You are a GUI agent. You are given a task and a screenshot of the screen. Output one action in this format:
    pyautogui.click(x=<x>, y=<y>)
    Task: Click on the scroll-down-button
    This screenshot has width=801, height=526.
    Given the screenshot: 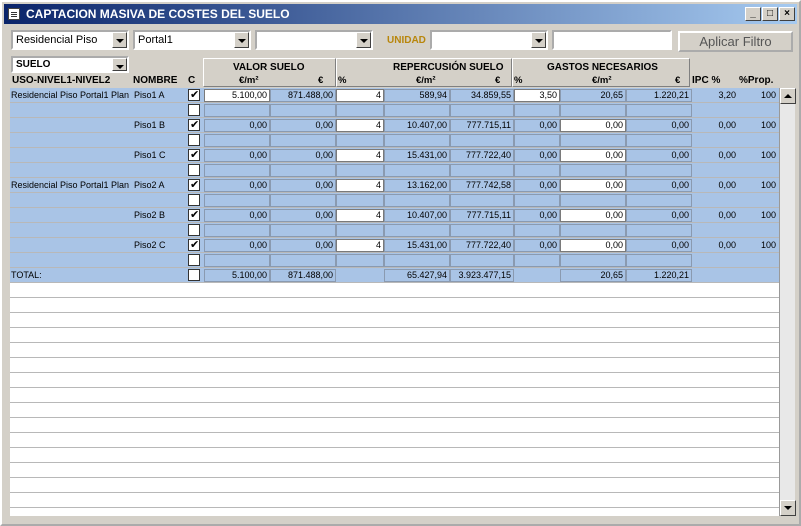 What is the action you would take?
    pyautogui.click(x=788, y=508)
    